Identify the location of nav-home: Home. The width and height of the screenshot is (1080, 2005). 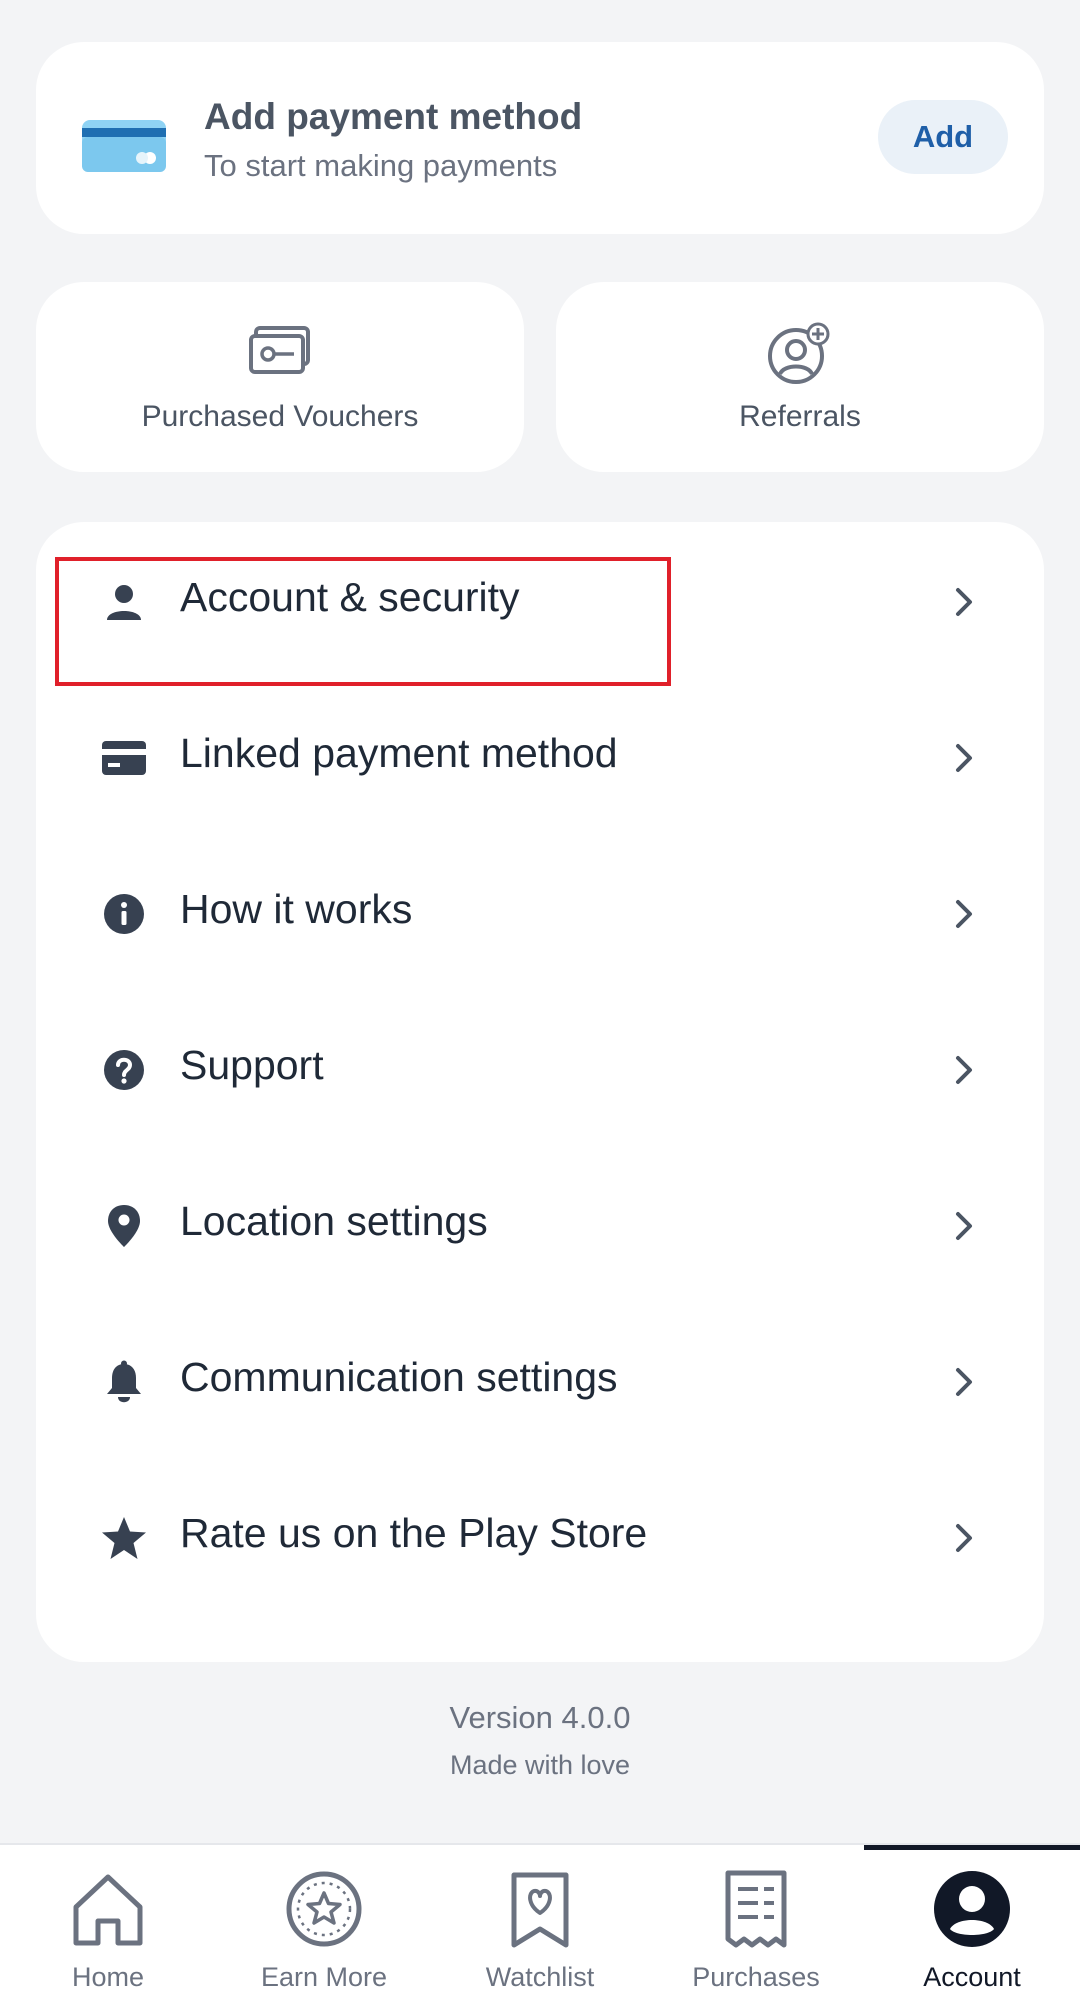
(108, 1925).